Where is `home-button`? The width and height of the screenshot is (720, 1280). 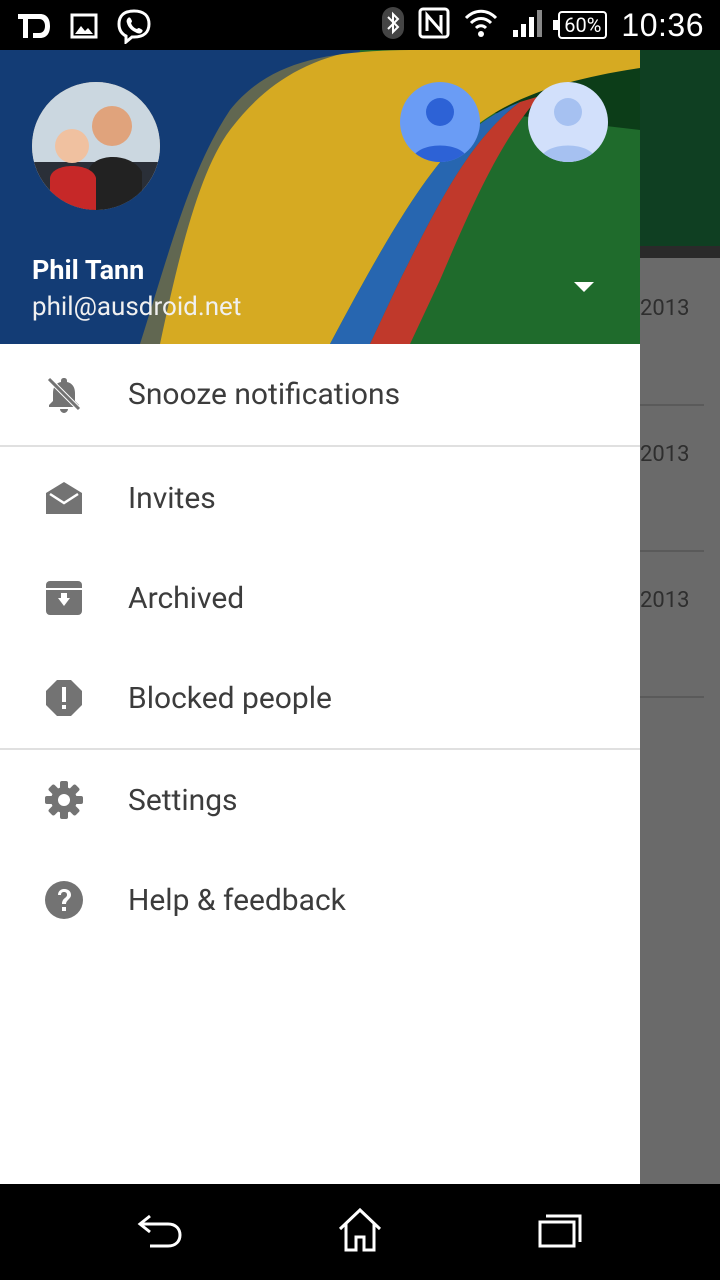 home-button is located at coordinates (360, 1232).